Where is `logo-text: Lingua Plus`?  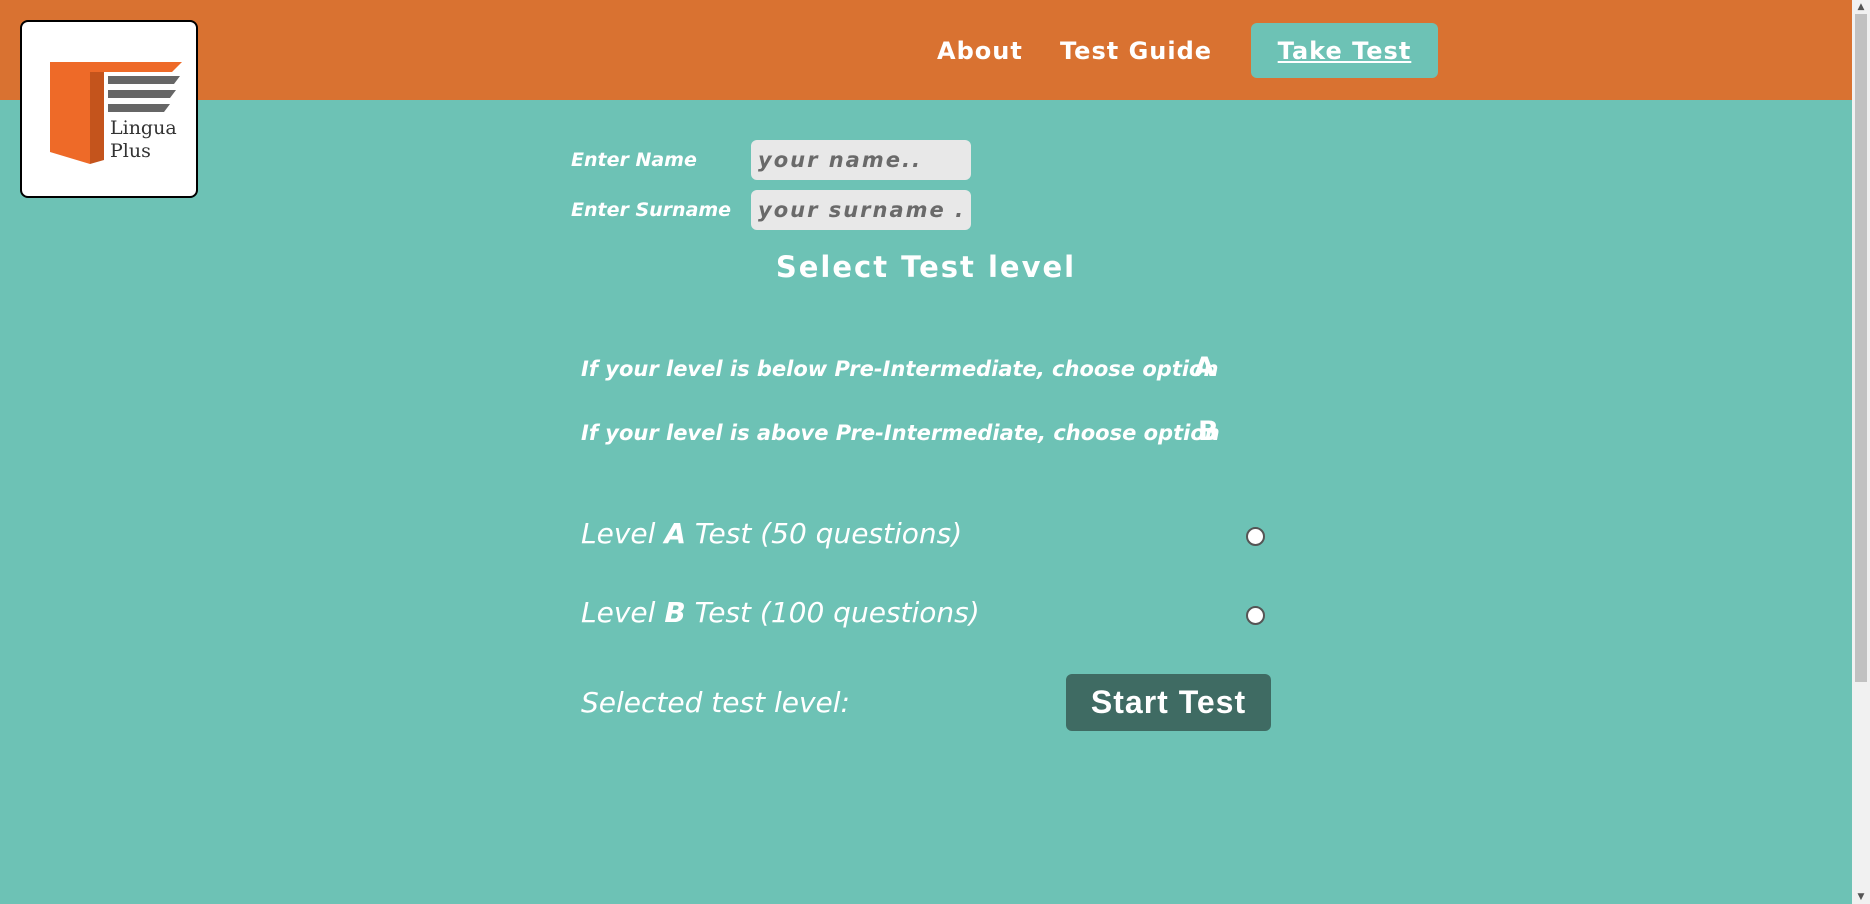
logo-text: Lingua Plus is located at coordinates (143, 140).